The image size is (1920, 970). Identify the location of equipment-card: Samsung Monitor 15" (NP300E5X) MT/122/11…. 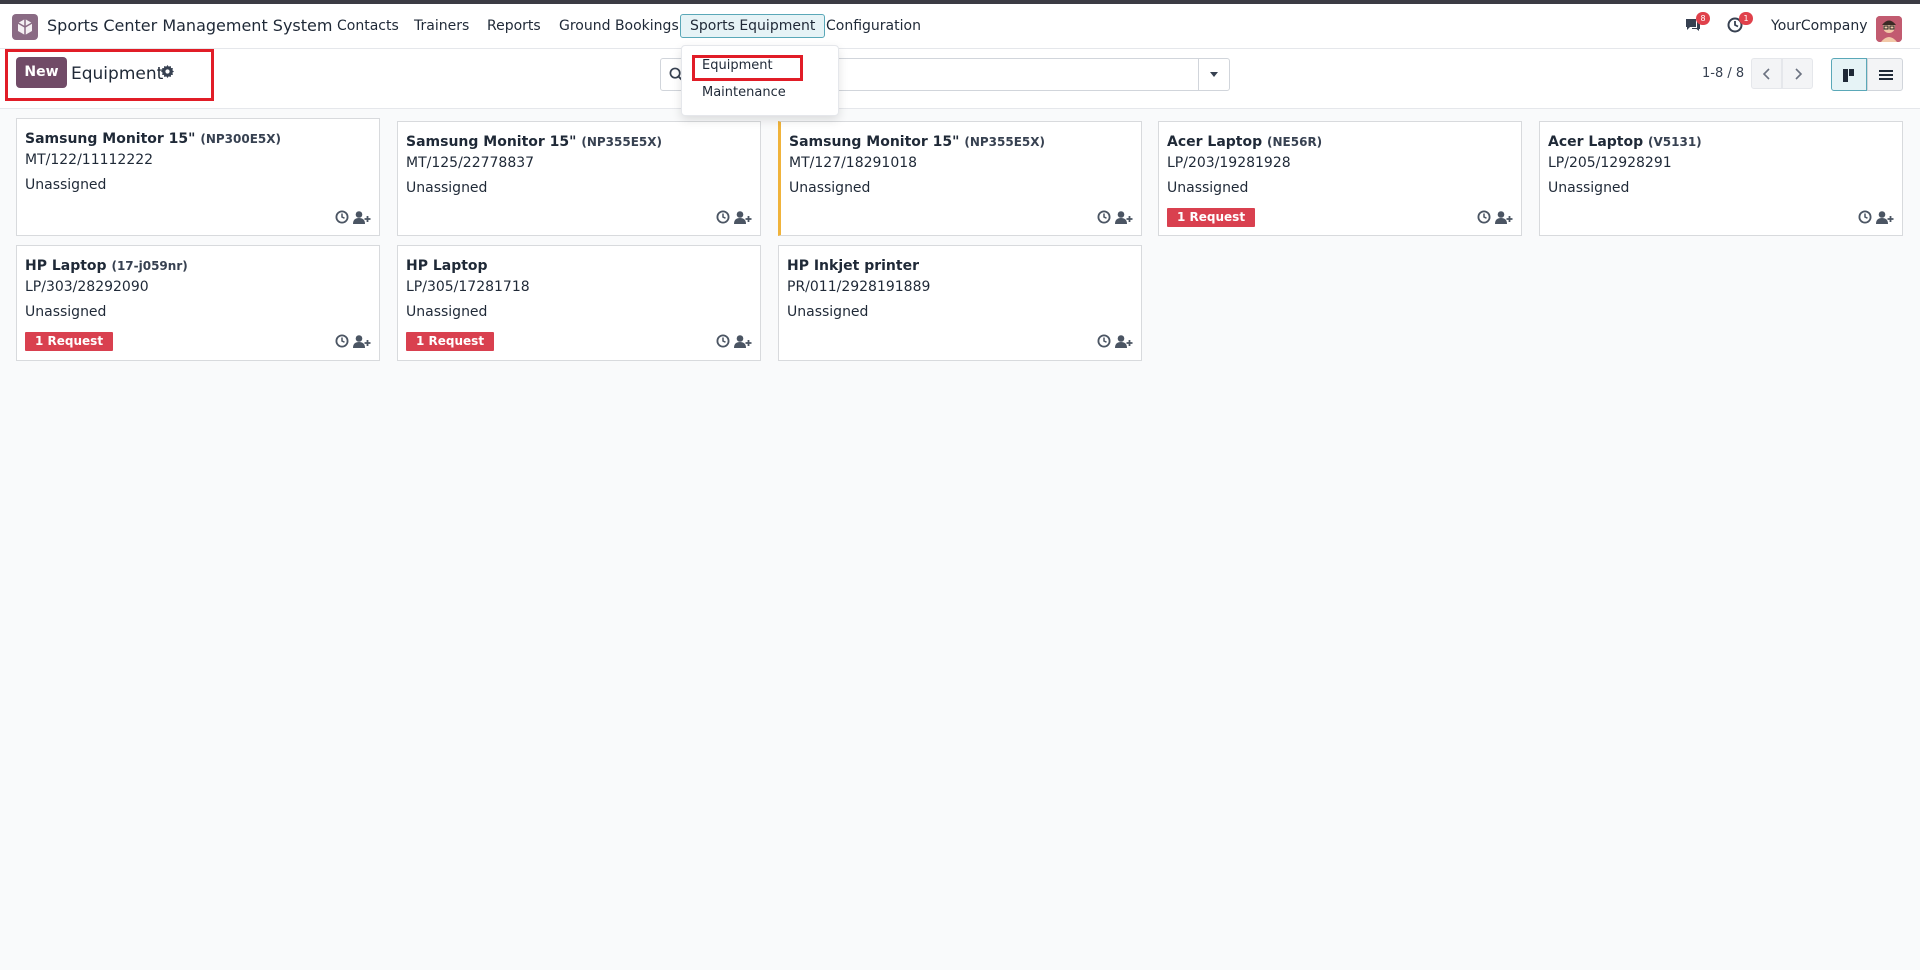
(198, 177).